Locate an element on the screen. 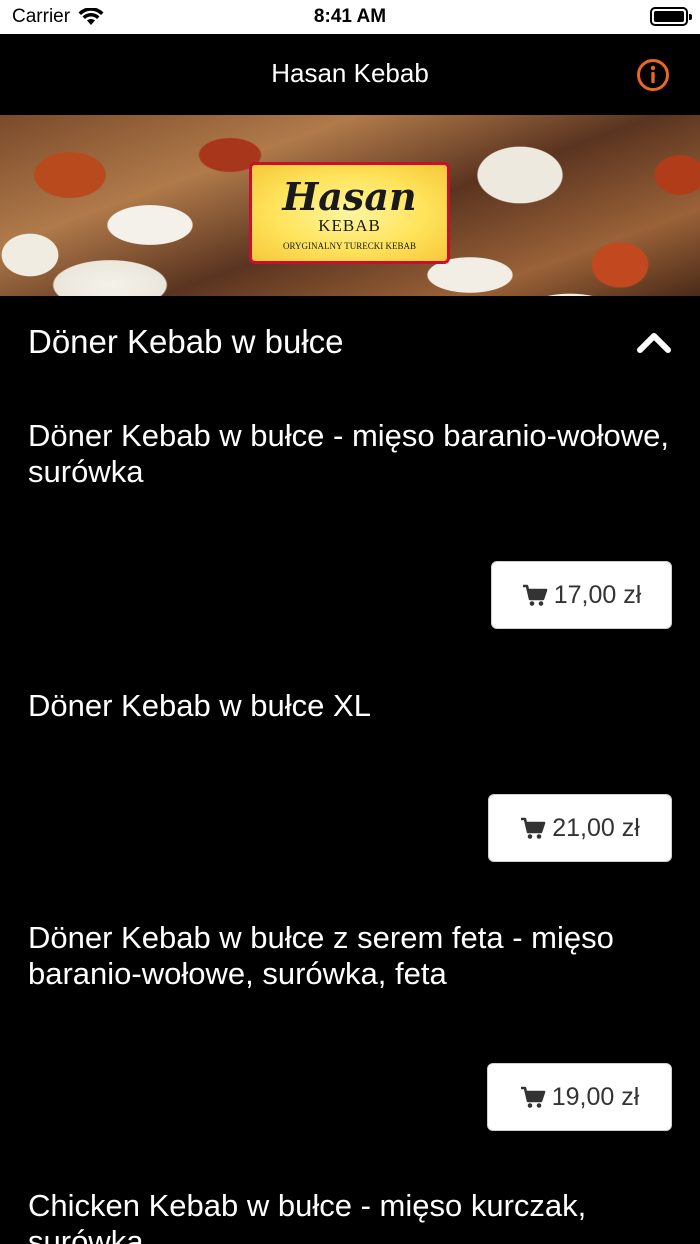 The height and width of the screenshot is (1244, 700). logo-tagline: ORYGINALNY TURECKI KEBAB is located at coordinates (349, 246).